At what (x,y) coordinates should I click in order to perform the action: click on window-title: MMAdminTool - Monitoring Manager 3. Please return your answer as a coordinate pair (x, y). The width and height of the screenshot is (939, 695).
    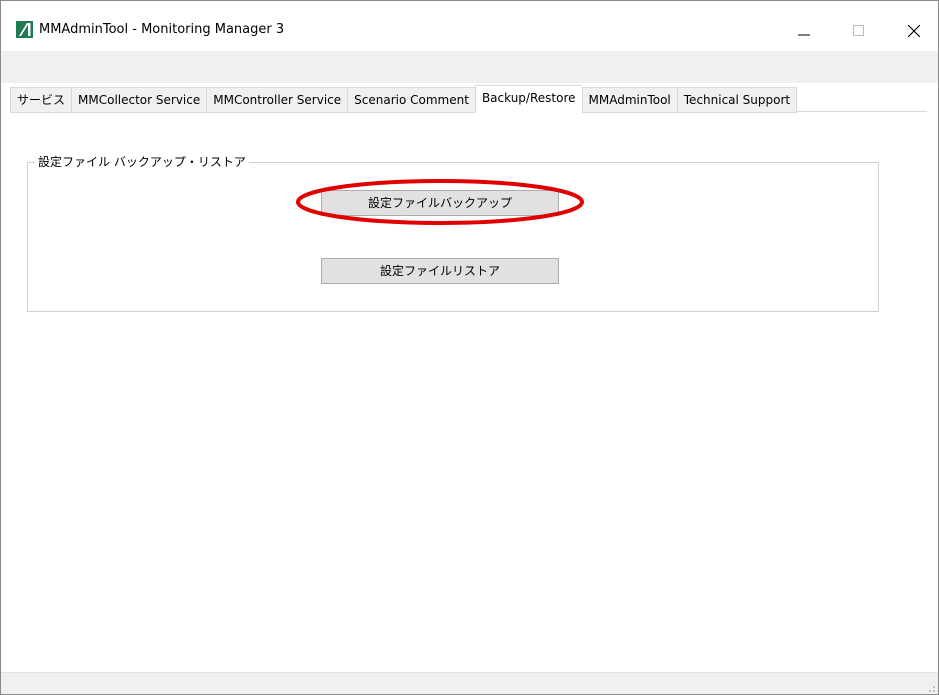
    Looking at the image, I should click on (162, 29).